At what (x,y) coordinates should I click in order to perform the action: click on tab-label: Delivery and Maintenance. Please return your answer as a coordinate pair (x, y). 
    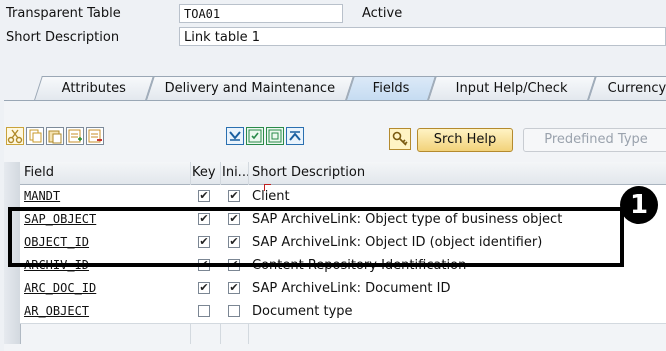
    Looking at the image, I should click on (249, 88).